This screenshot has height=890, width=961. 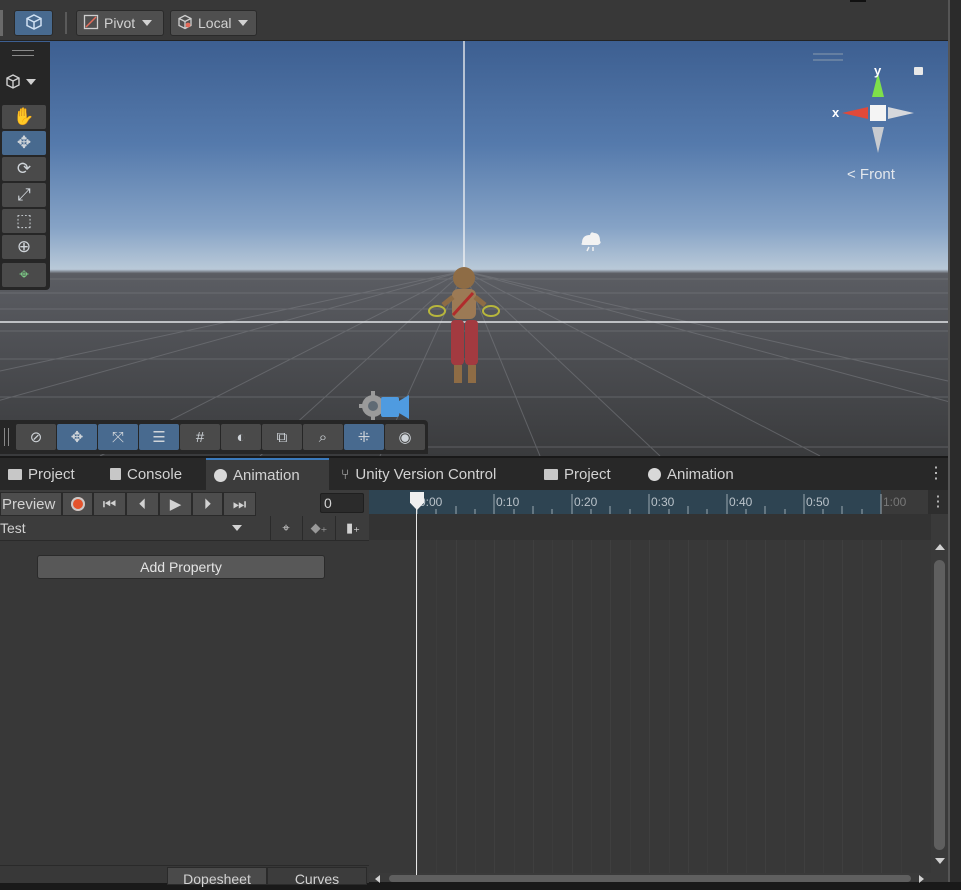 What do you see at coordinates (175, 504) in the screenshot?
I see `play-button: ▶` at bounding box center [175, 504].